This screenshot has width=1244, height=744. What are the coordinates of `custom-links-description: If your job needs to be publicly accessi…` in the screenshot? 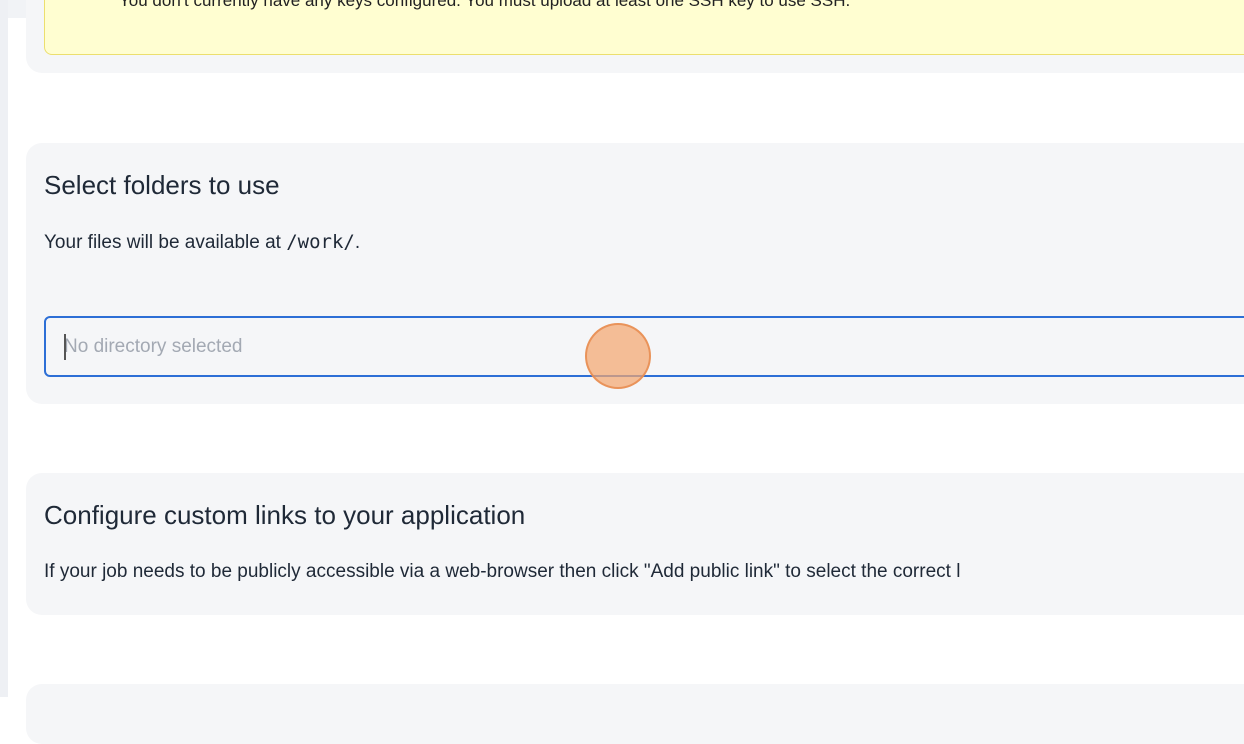 It's located at (502, 571).